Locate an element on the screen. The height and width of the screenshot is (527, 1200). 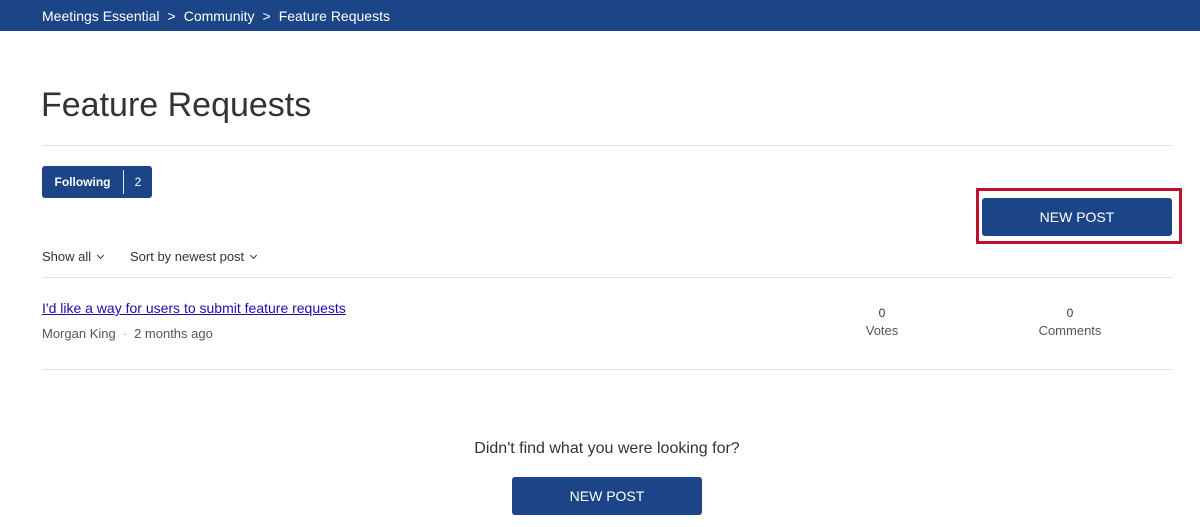
votes-label: Votes is located at coordinates (882, 330).